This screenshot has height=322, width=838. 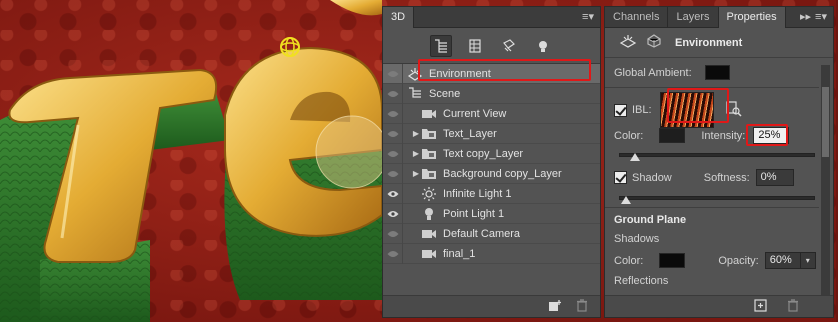 What do you see at coordinates (723, 135) in the screenshot?
I see `intensity-label: Intensity:` at bounding box center [723, 135].